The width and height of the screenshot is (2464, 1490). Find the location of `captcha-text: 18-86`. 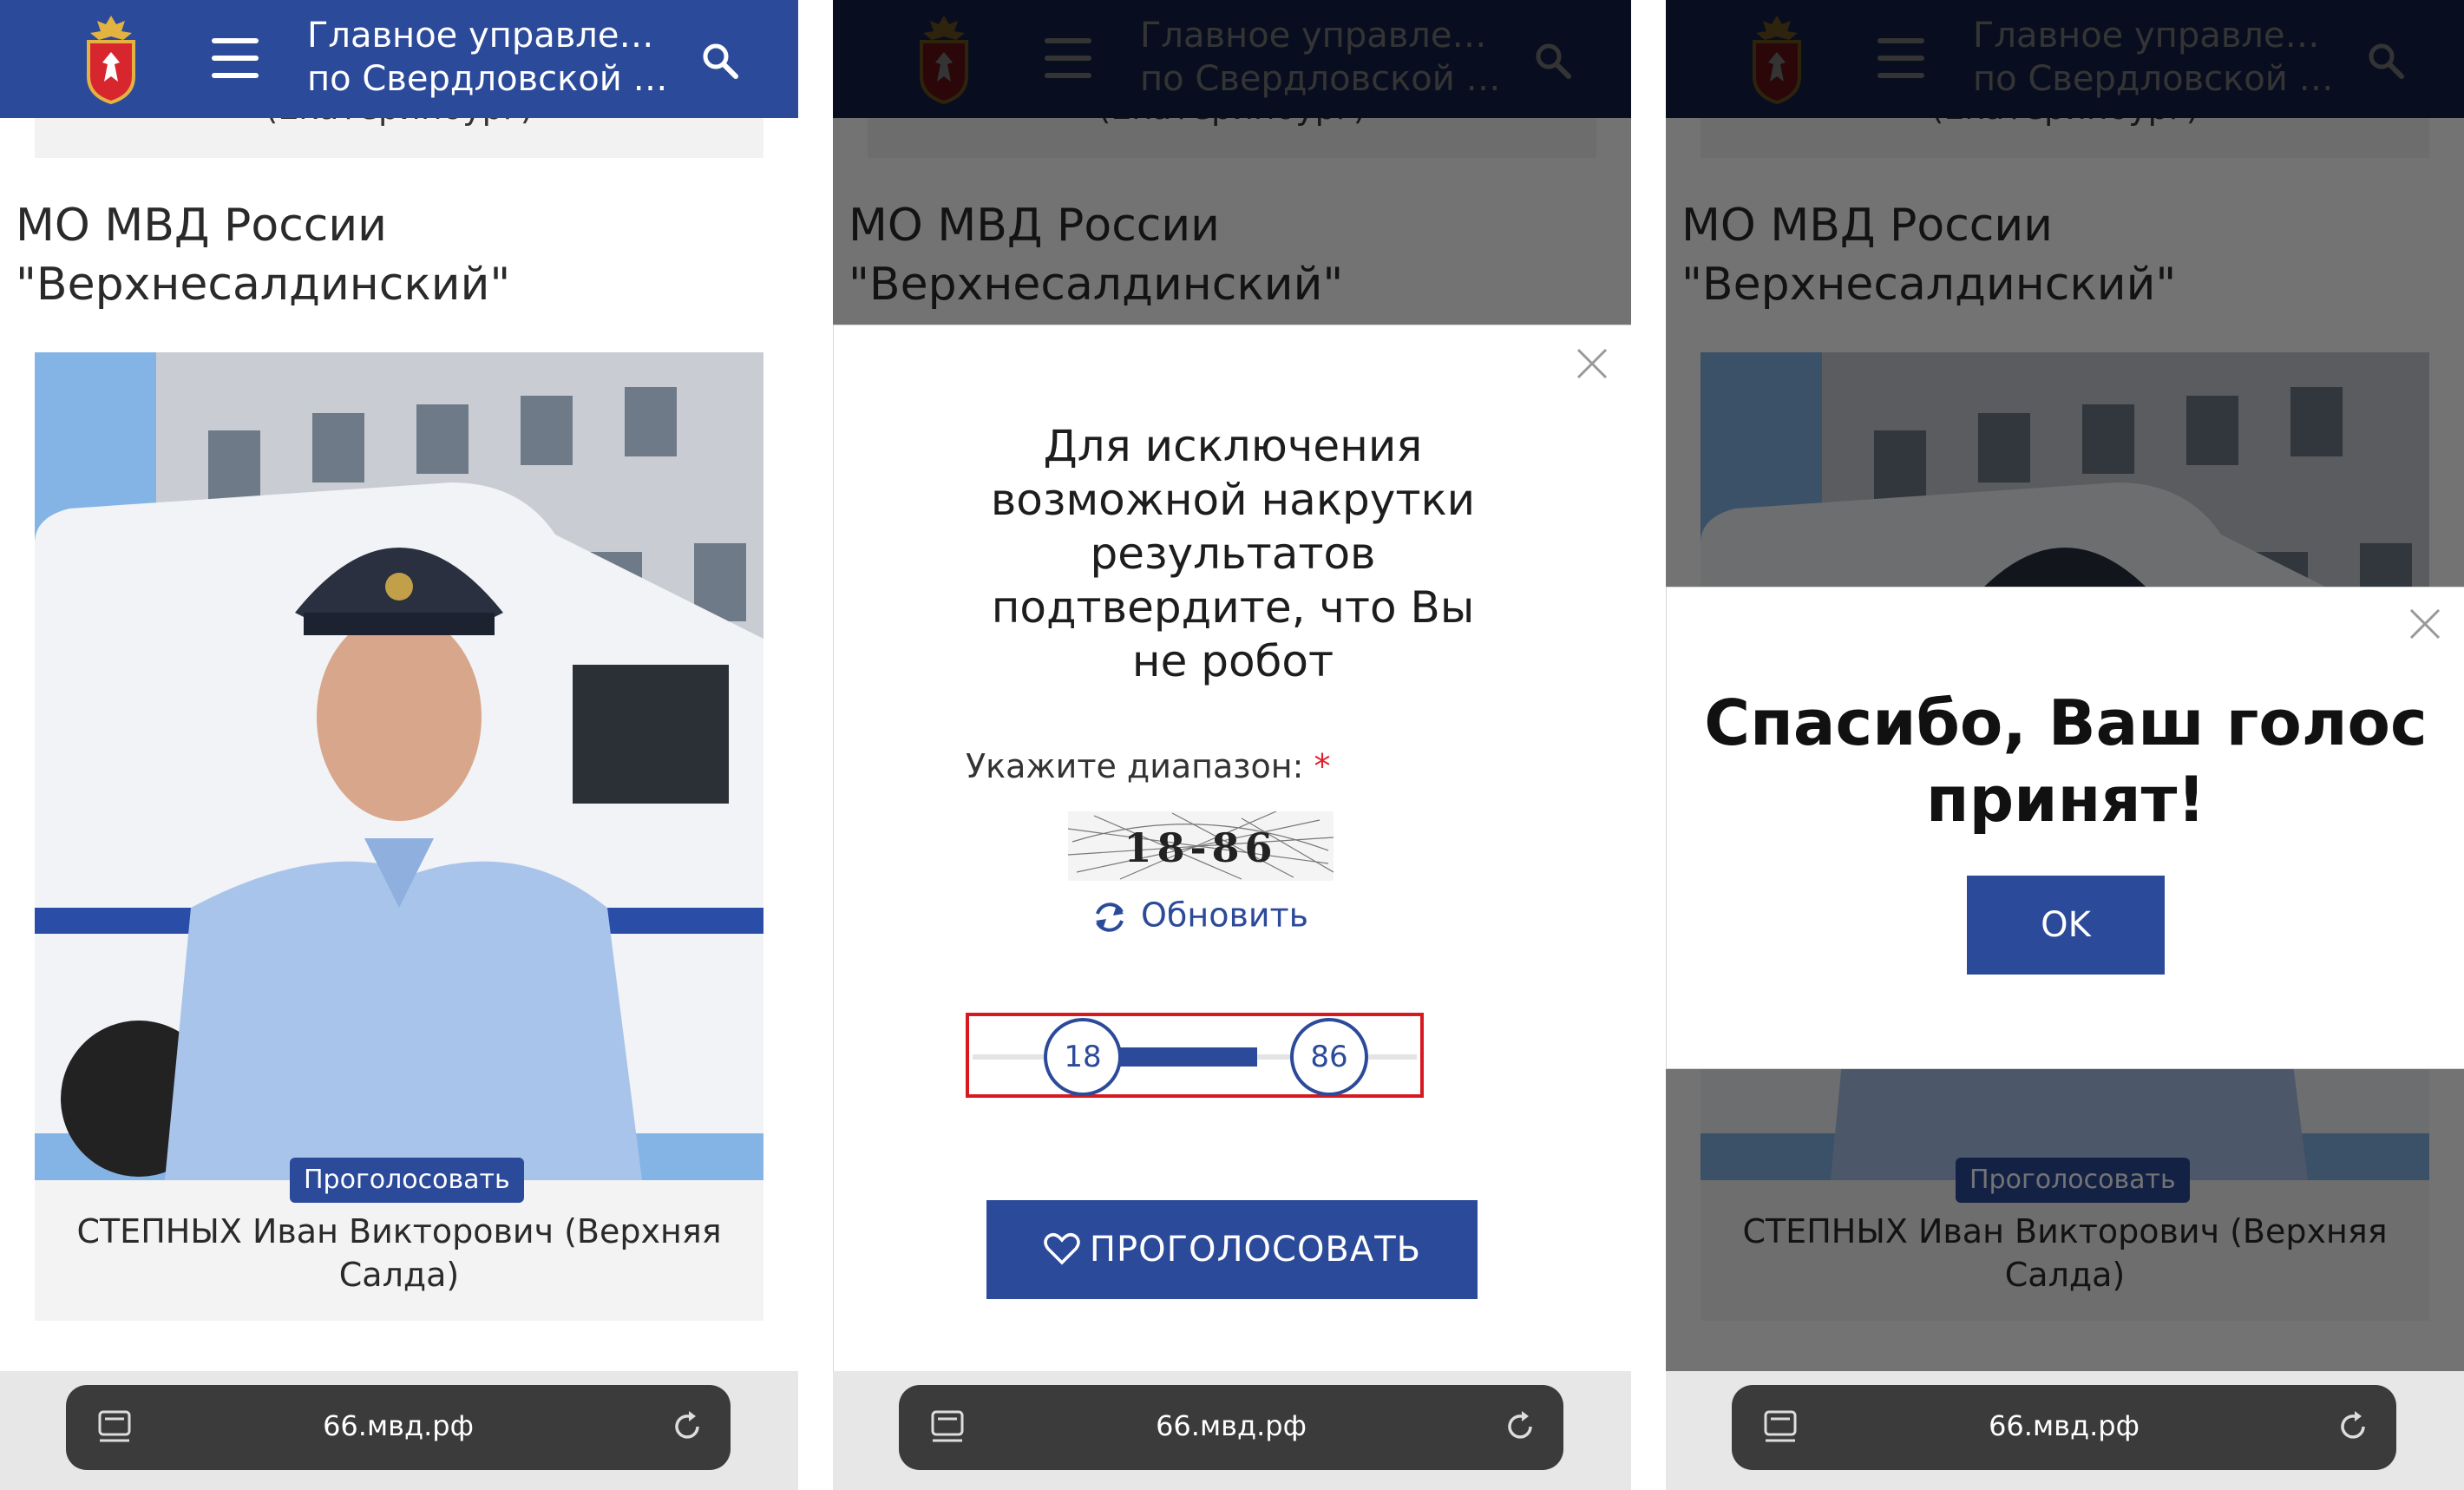

captcha-text: 18-86 is located at coordinates (1200, 847).